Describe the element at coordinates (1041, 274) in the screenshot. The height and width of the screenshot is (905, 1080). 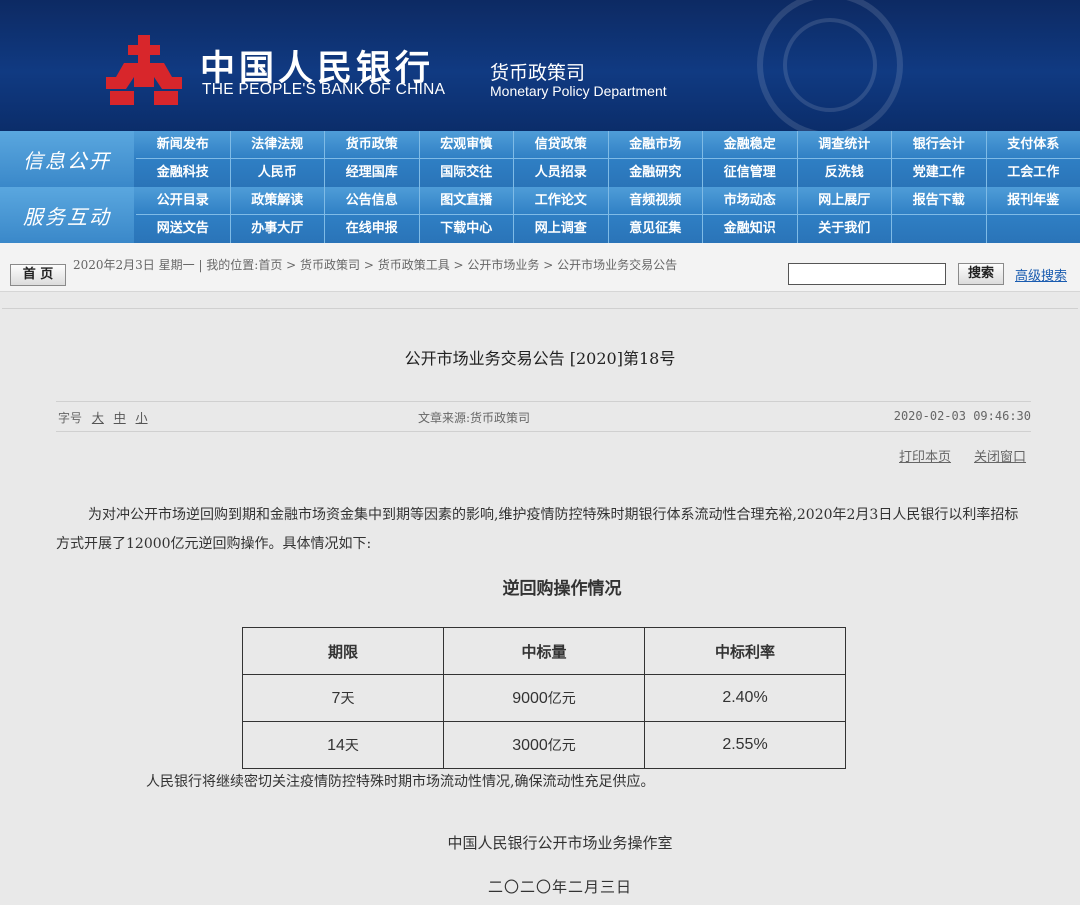
I see `advanced-search-link: 高级搜索` at that location.